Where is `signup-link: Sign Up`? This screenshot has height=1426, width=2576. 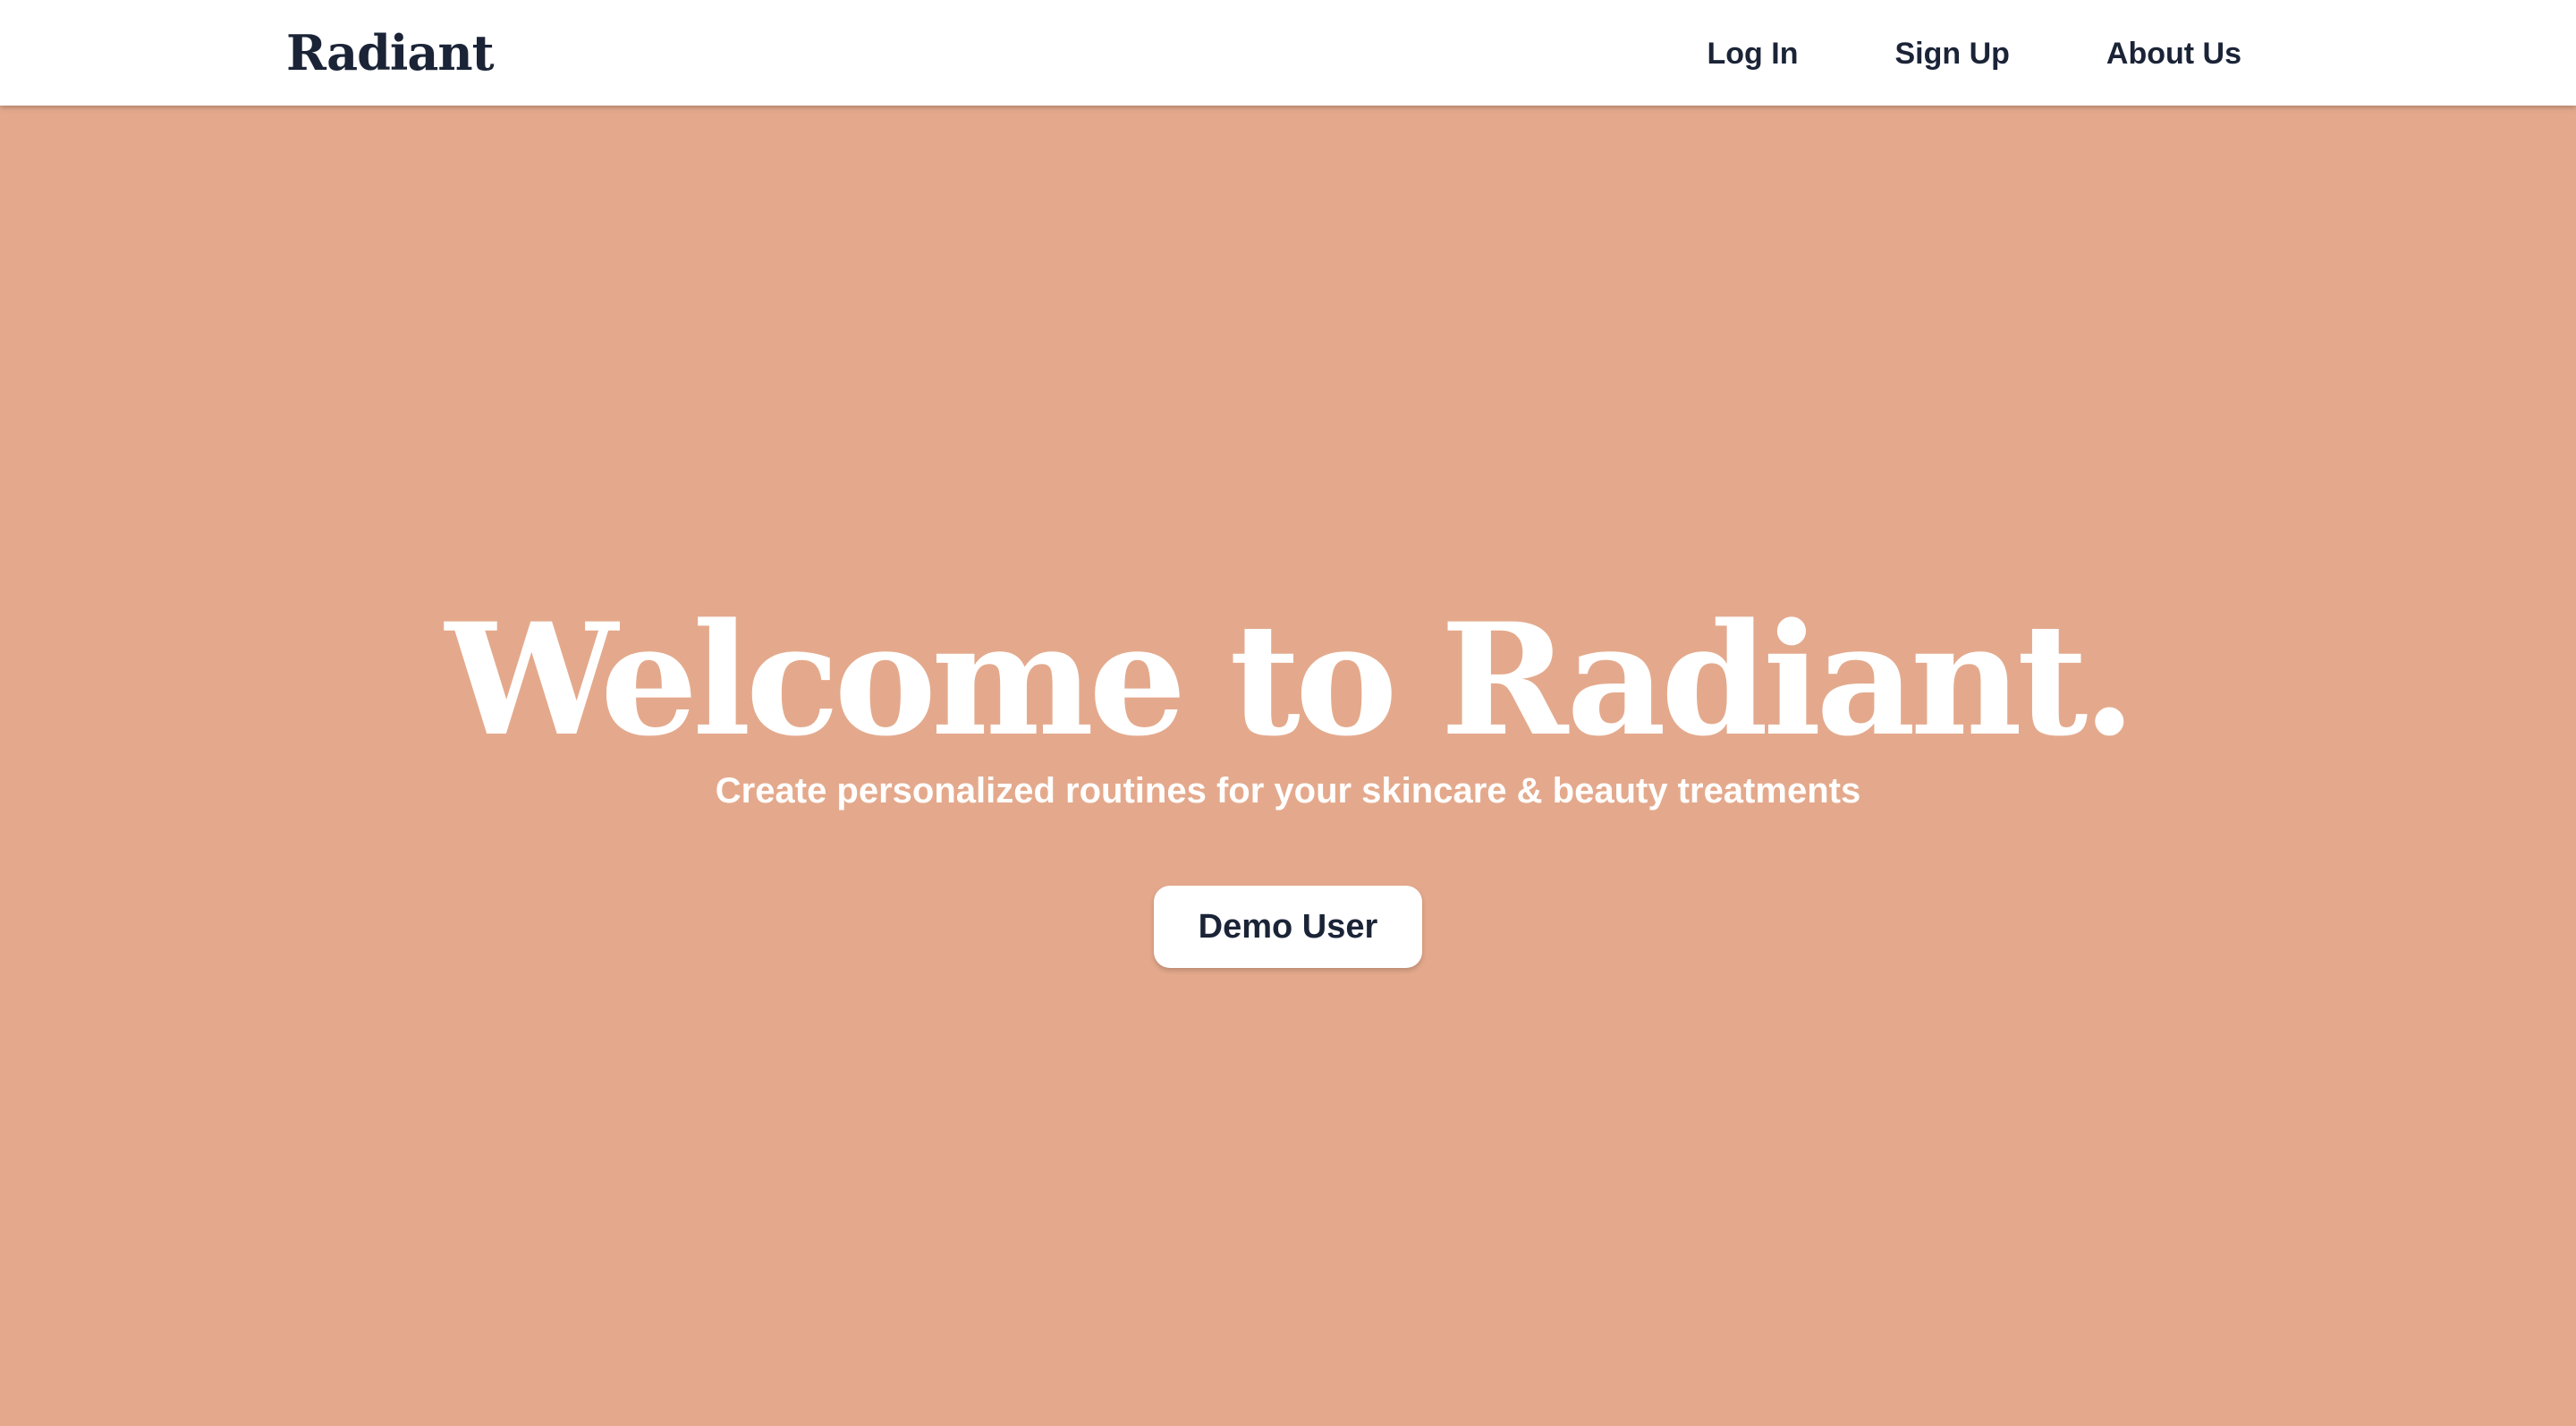 signup-link: Sign Up is located at coordinates (1951, 54).